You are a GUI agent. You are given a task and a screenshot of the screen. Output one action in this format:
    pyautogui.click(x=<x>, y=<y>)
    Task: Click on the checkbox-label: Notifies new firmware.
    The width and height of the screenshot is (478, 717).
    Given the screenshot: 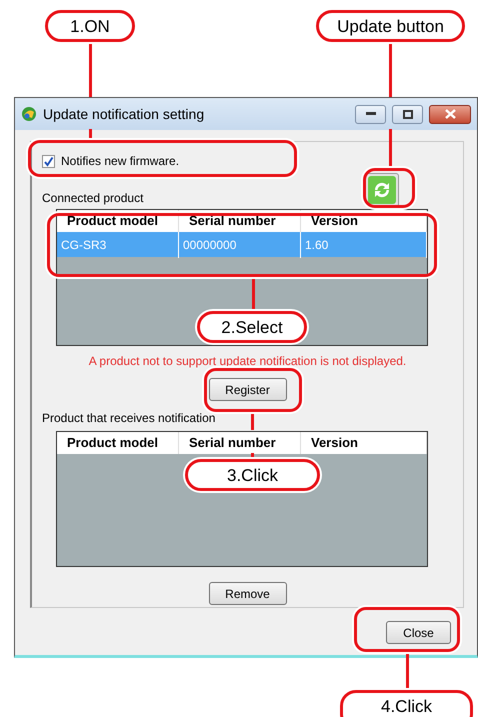 What is the action you would take?
    pyautogui.click(x=120, y=161)
    